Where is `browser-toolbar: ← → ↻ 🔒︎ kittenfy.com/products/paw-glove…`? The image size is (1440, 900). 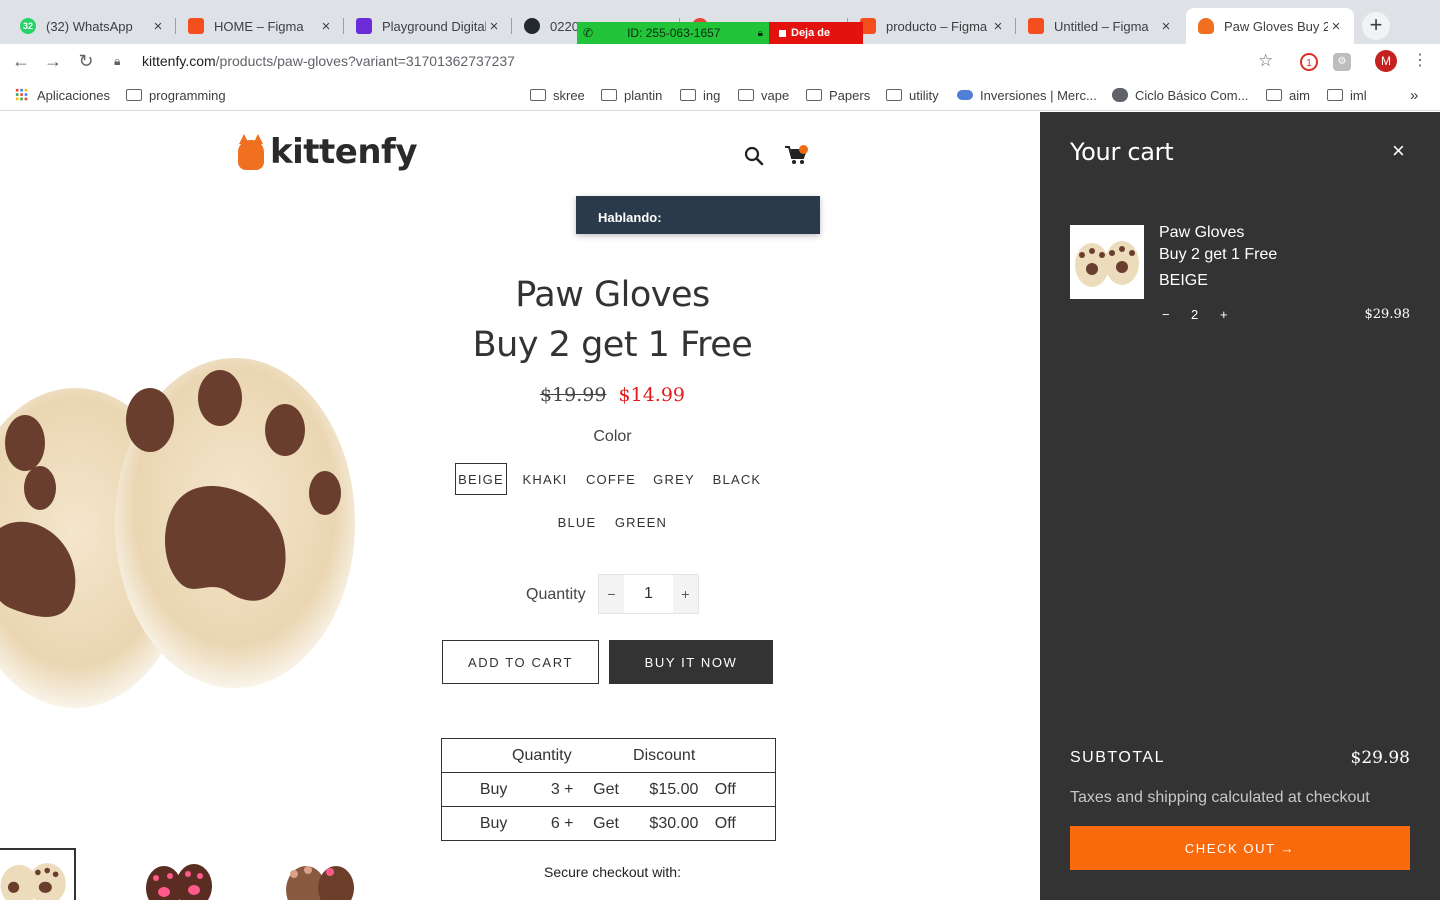 browser-toolbar: ← → ↻ 🔒︎ kittenfy.com/products/paw-glove… is located at coordinates (720, 61).